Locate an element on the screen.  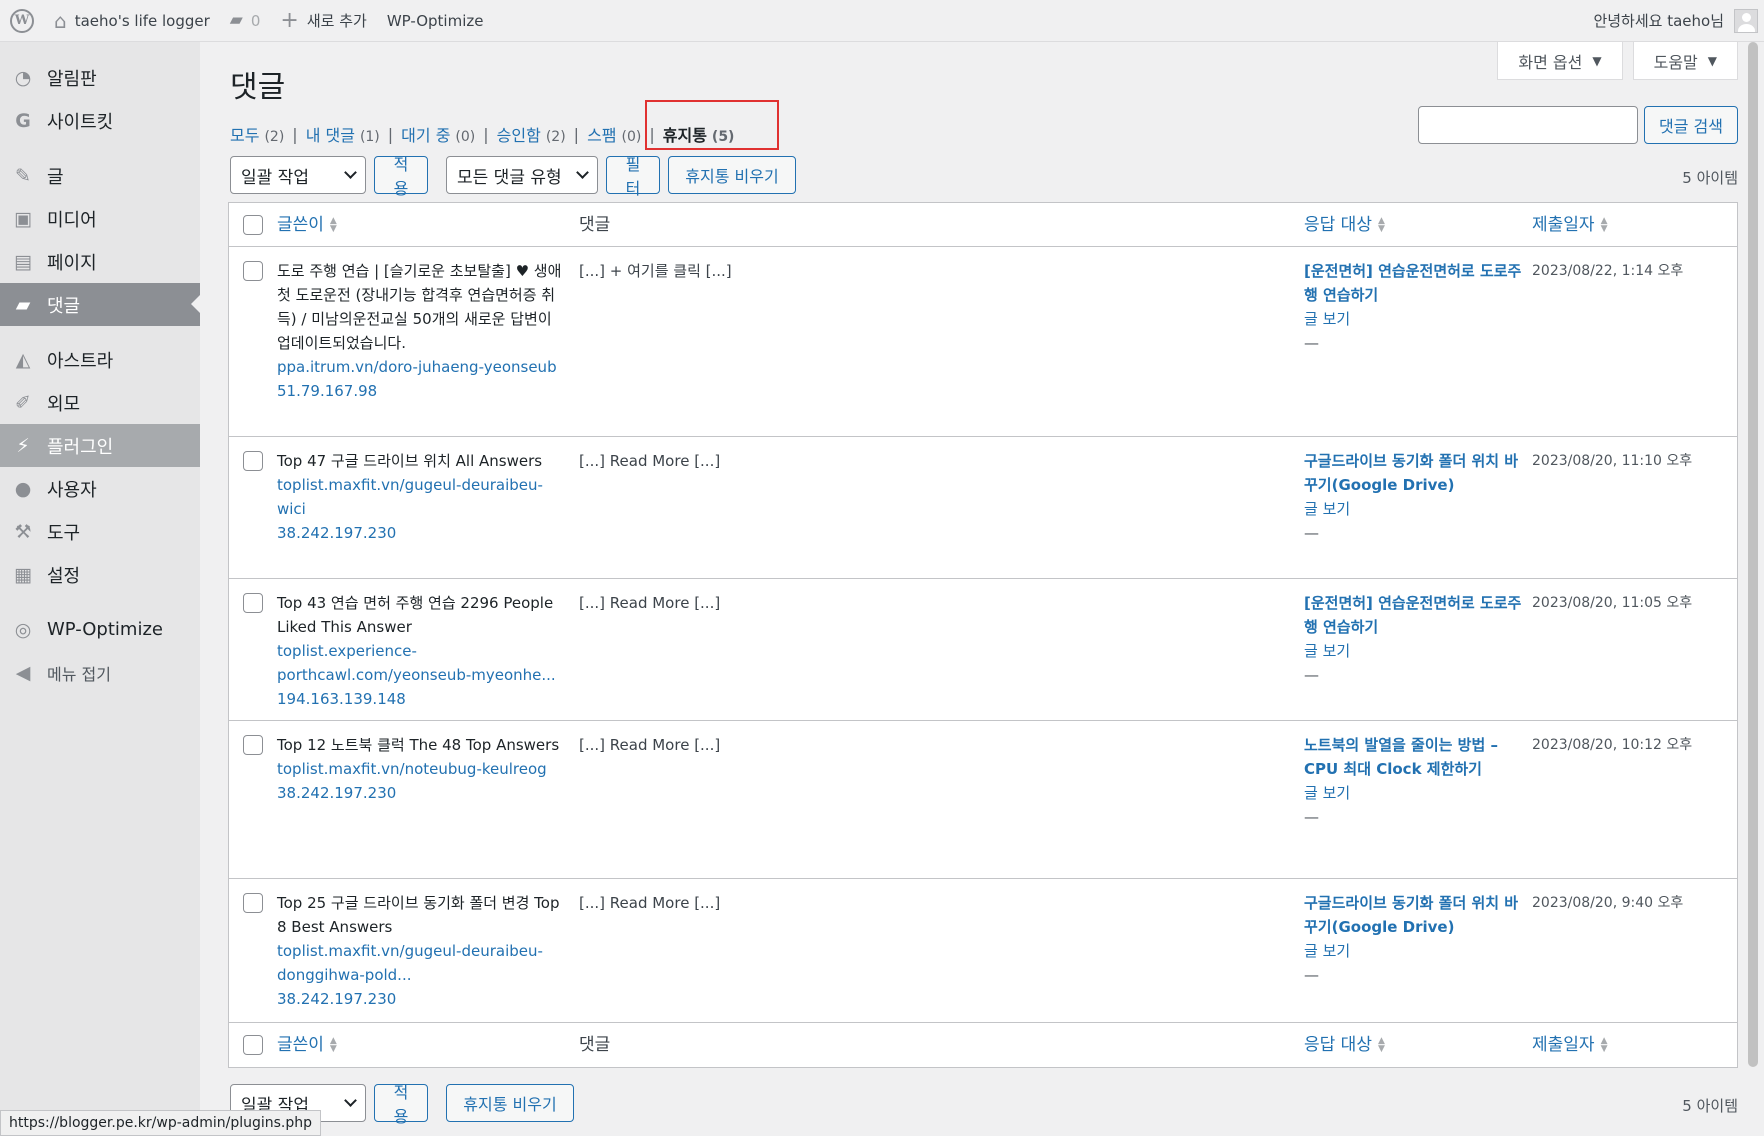
apply-button-bottom: 적용 is located at coordinates (401, 1104).